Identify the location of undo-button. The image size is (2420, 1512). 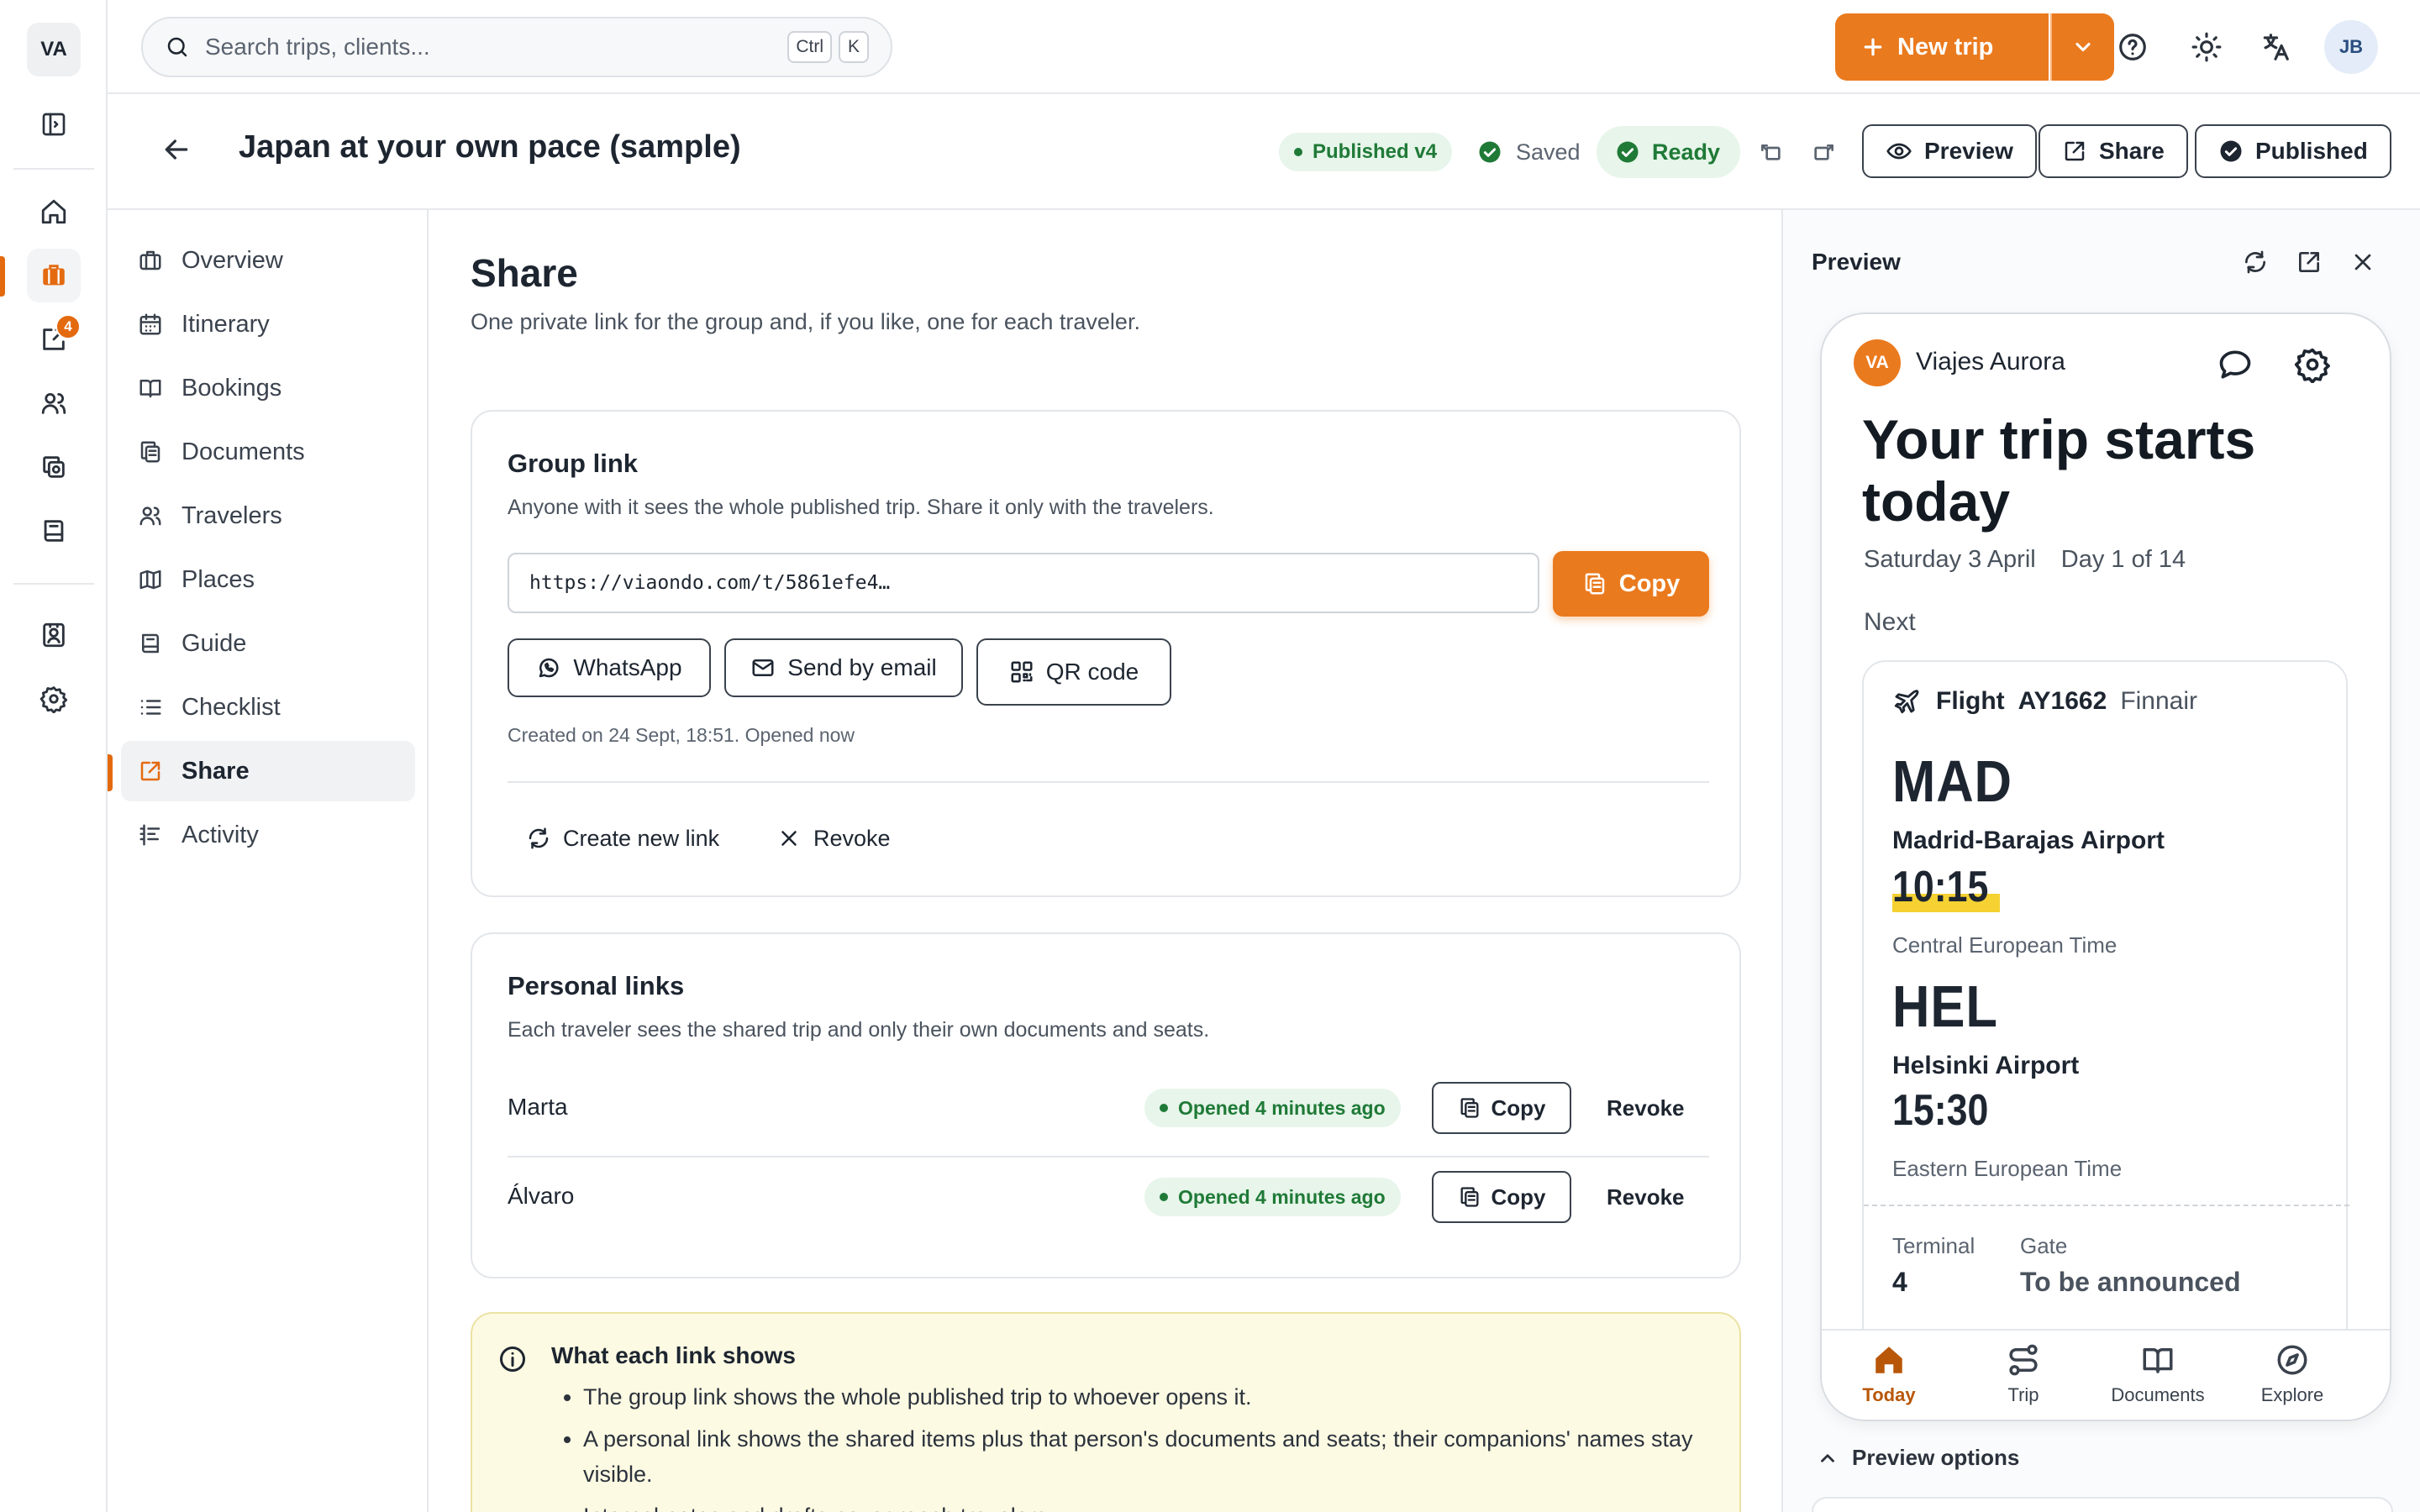
(1771, 151).